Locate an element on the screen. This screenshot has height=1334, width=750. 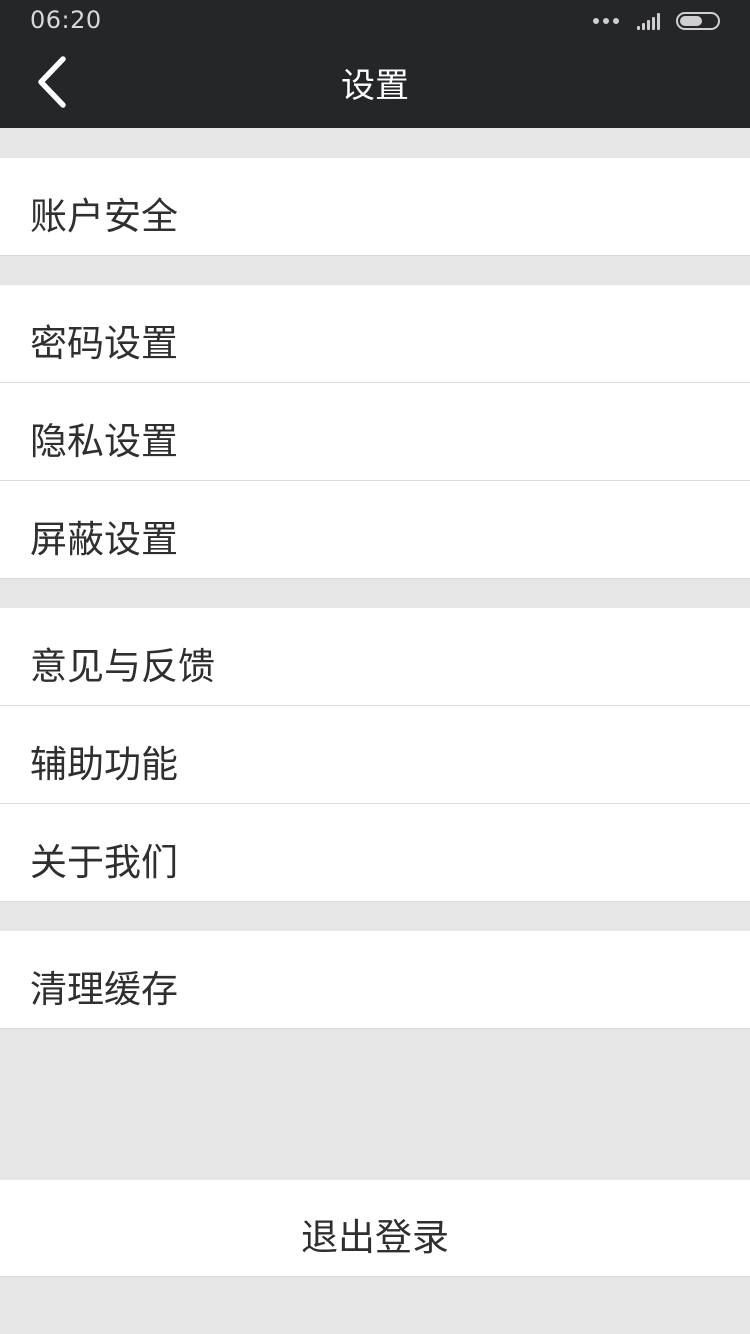
logout-label: 退出登录 is located at coordinates (375, 1237).